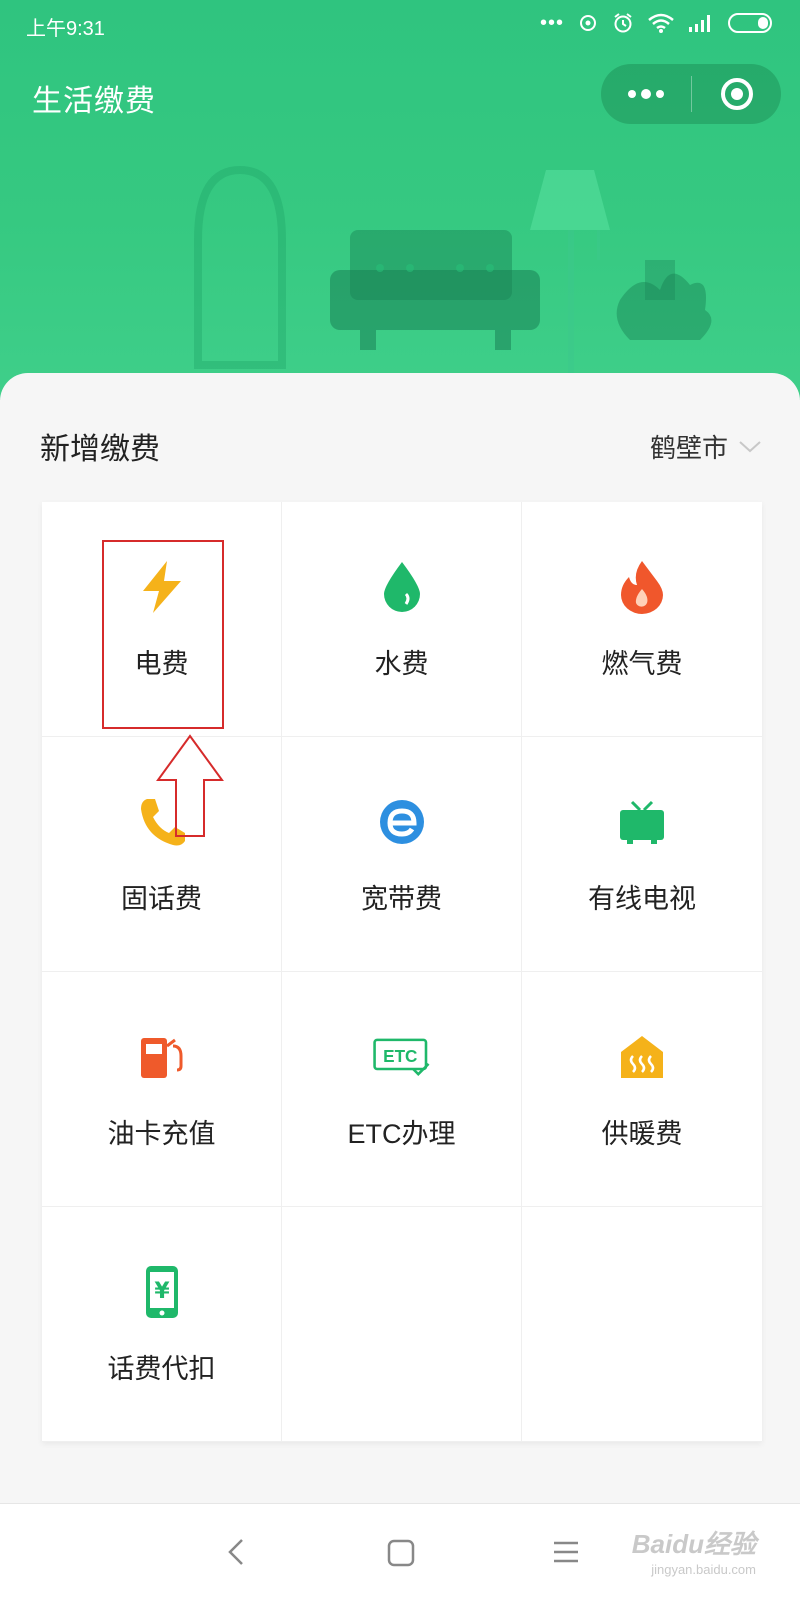 The height and width of the screenshot is (1600, 800). I want to click on living-room-illustration, so click(453, 282).